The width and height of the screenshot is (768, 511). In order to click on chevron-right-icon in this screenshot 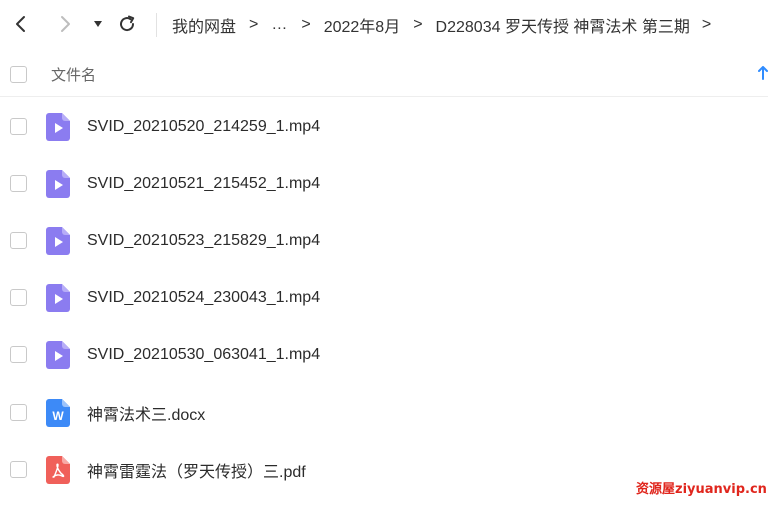, I will do `click(65, 24)`.